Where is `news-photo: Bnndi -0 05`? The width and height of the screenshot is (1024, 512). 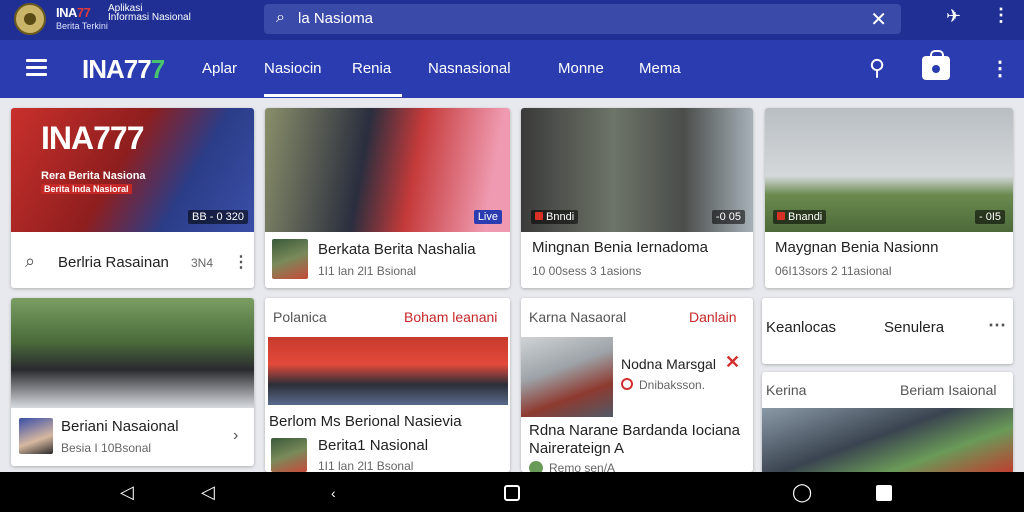
news-photo: Bnndi -0 05 is located at coordinates (637, 170).